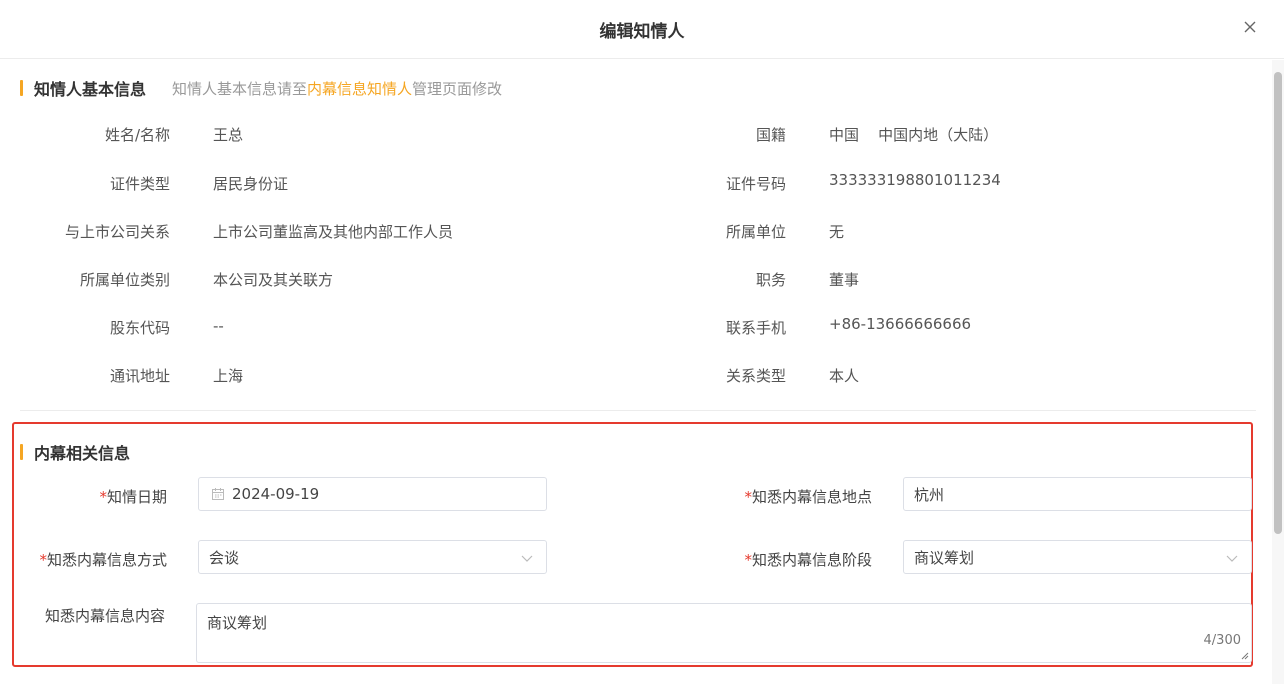  I want to click on shareholder-code-value: --, so click(218, 326).